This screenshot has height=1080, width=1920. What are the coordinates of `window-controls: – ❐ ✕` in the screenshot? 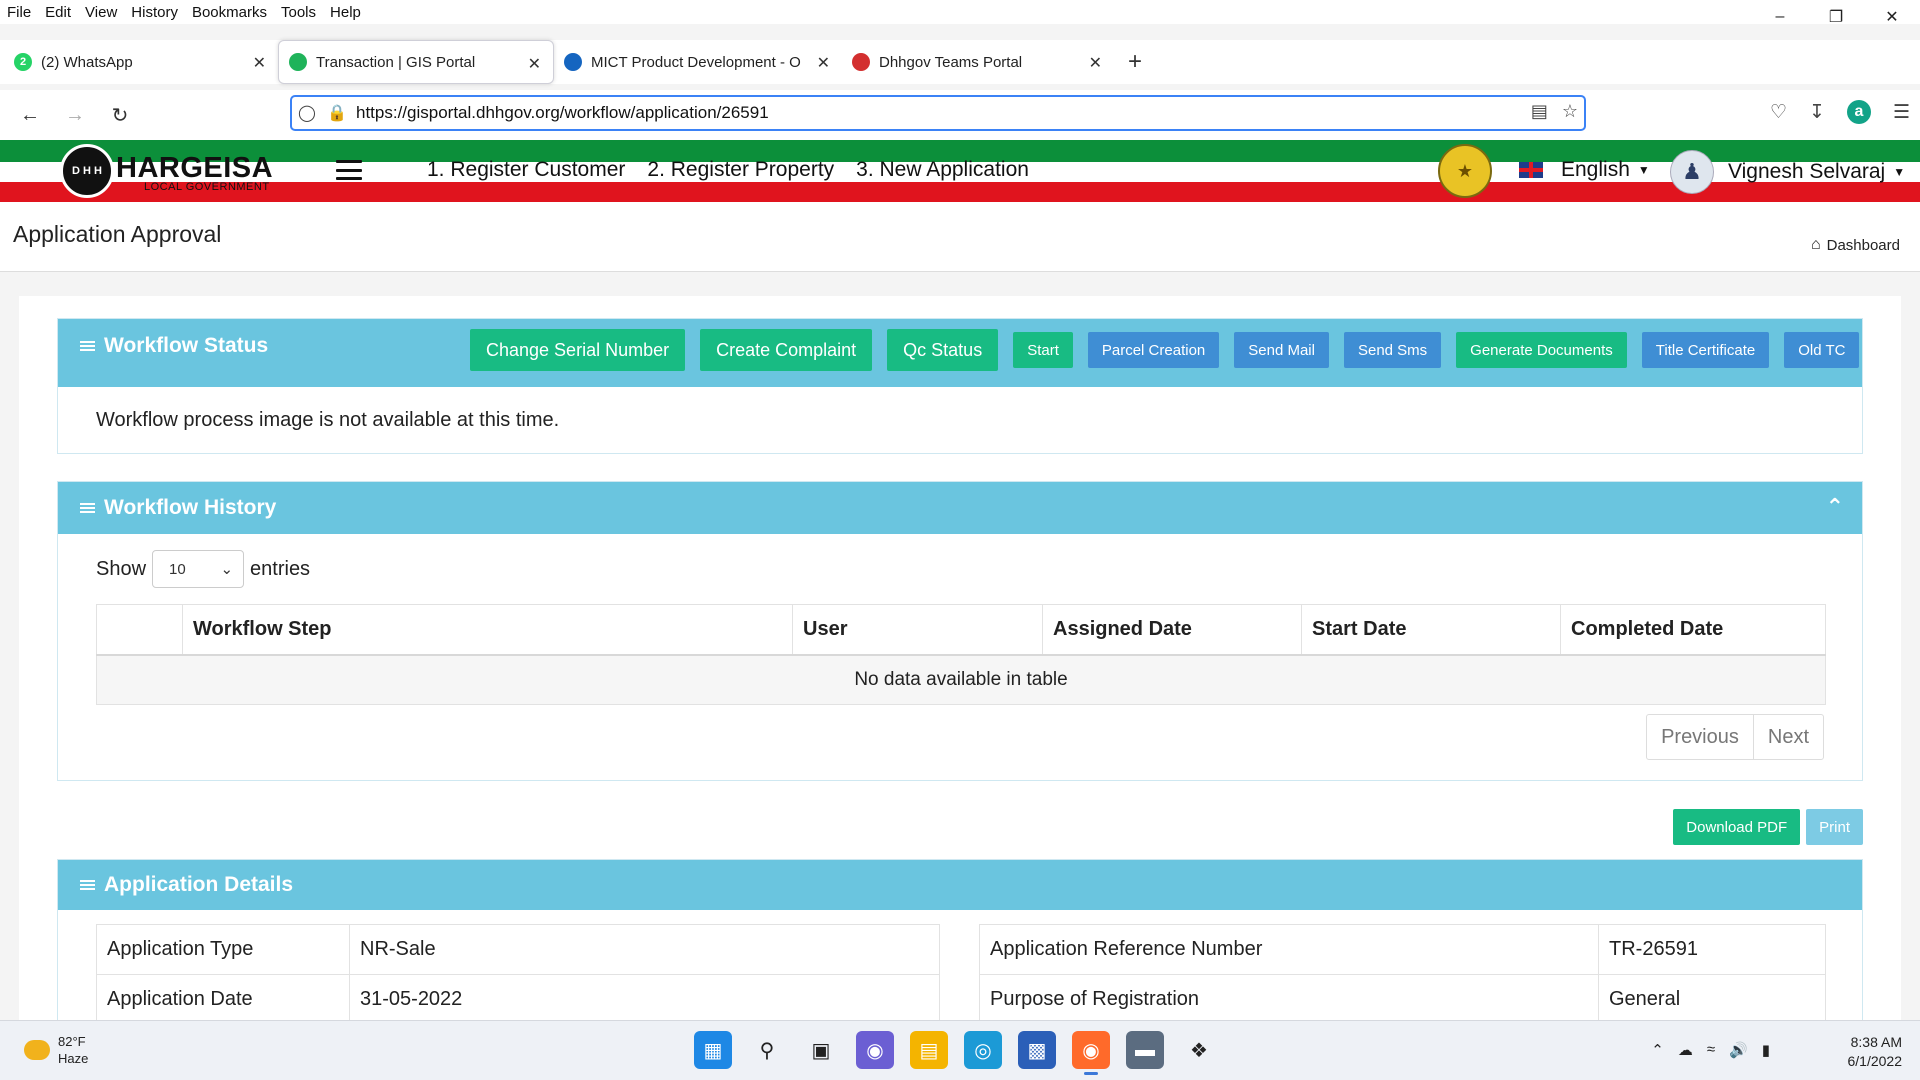 It's located at (1836, 17).